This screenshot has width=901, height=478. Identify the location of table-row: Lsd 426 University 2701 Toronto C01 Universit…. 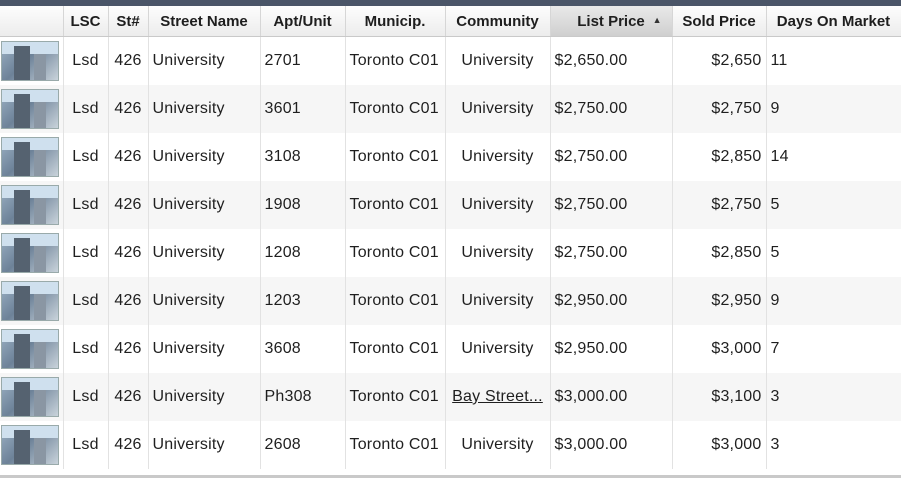
(450, 60).